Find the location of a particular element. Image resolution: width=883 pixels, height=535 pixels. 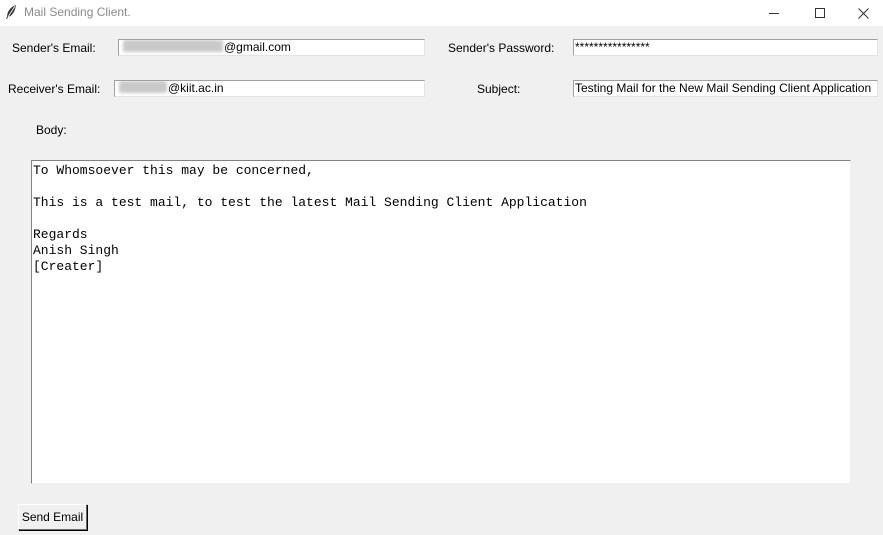

subject-label: Subject: is located at coordinates (499, 89).